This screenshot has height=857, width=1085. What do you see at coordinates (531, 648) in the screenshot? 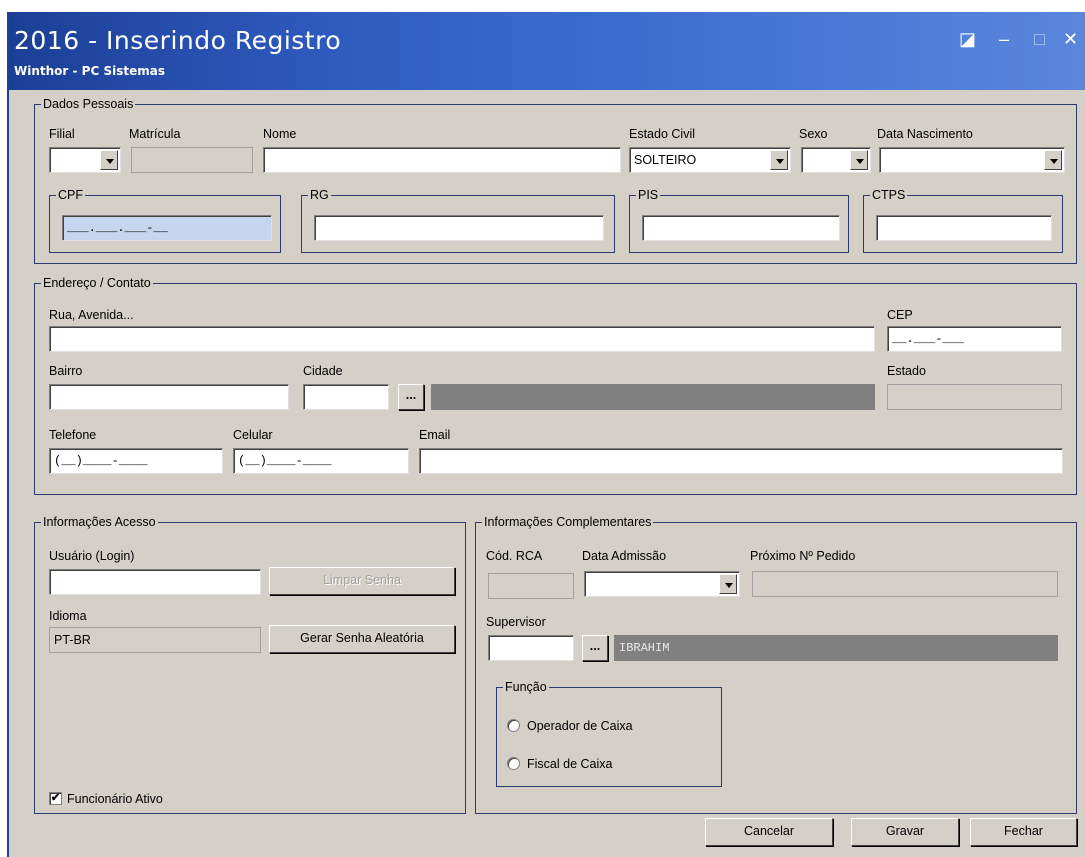
I see `supervisor-code-input` at bounding box center [531, 648].